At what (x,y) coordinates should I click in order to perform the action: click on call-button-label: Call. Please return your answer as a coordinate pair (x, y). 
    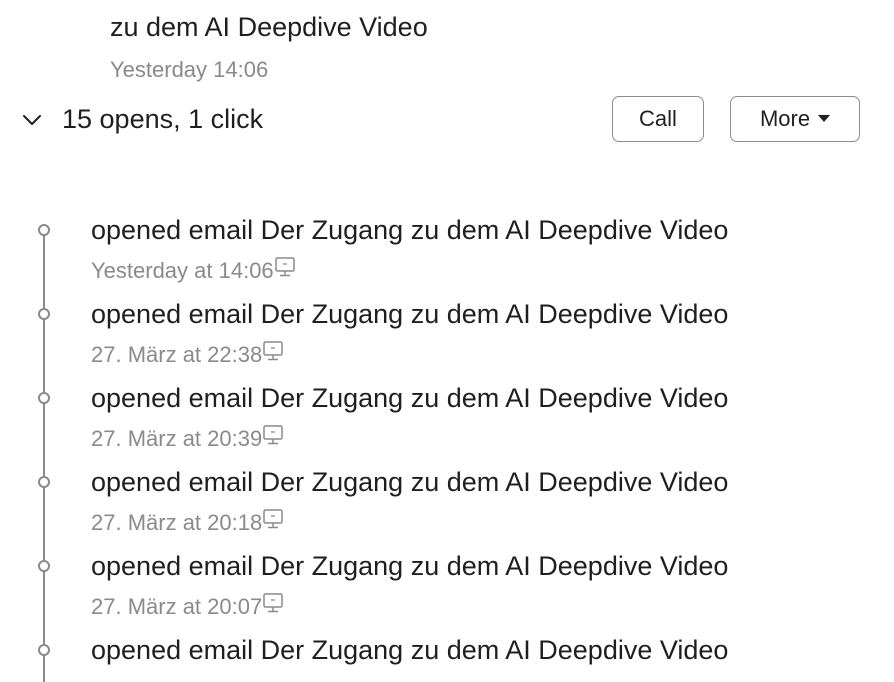
    Looking at the image, I should click on (658, 118).